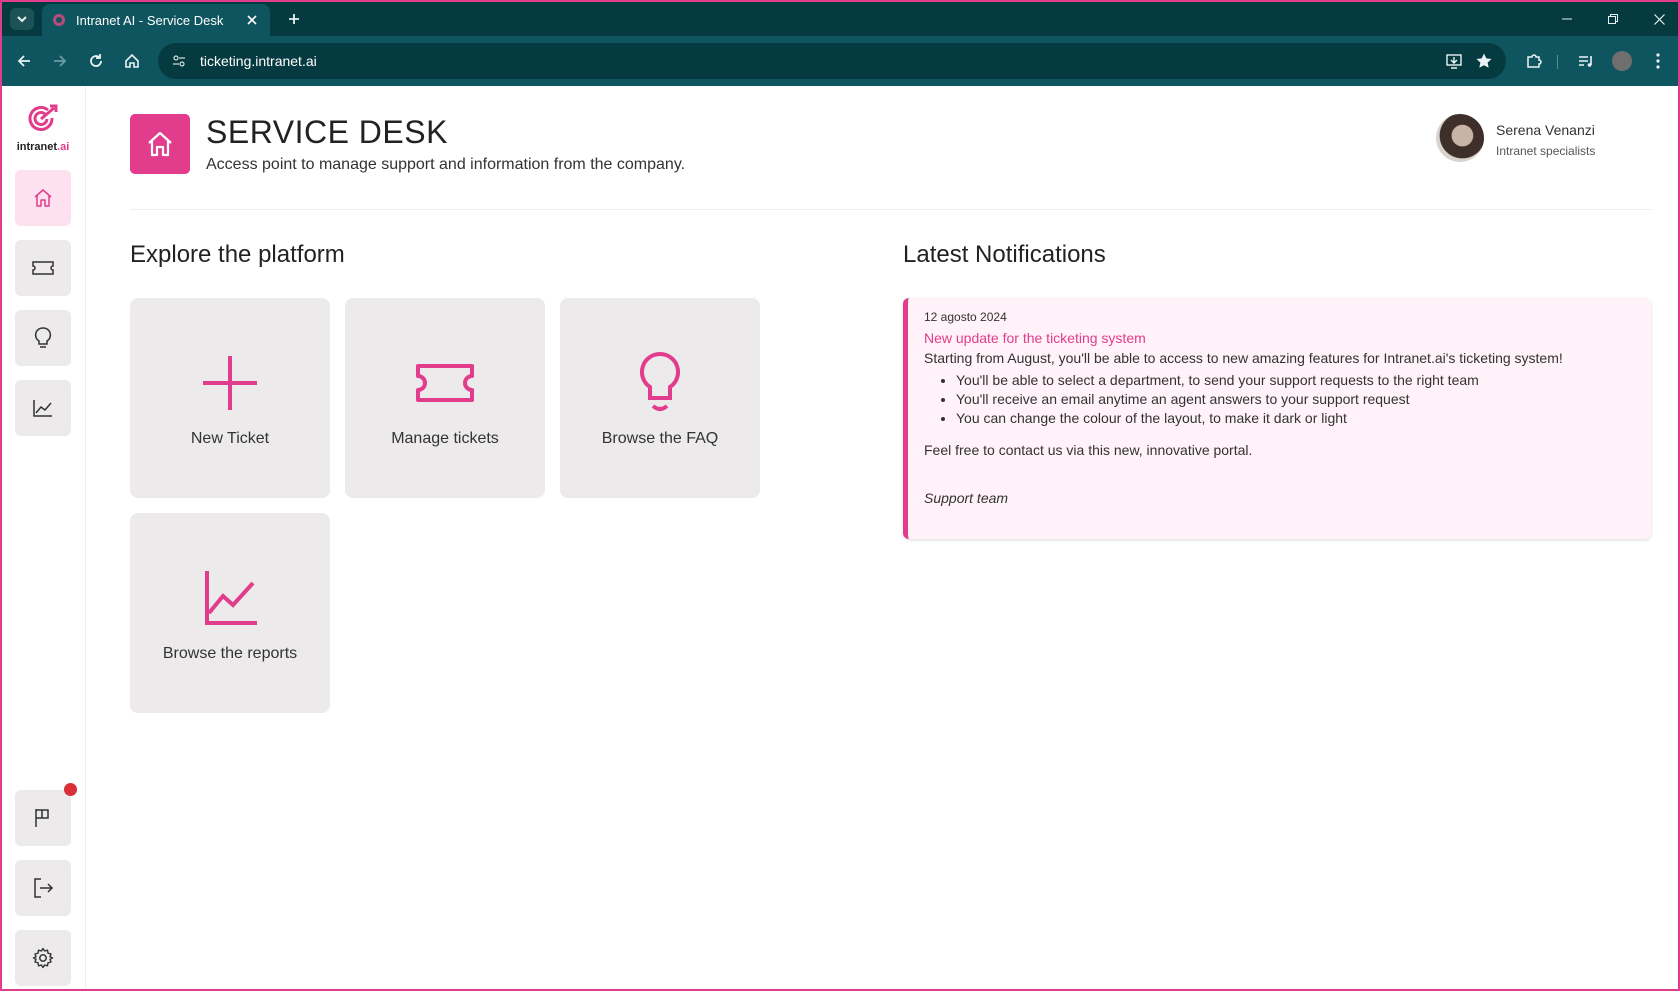 This screenshot has width=1680, height=991. I want to click on extensions-button, so click(1534, 61).